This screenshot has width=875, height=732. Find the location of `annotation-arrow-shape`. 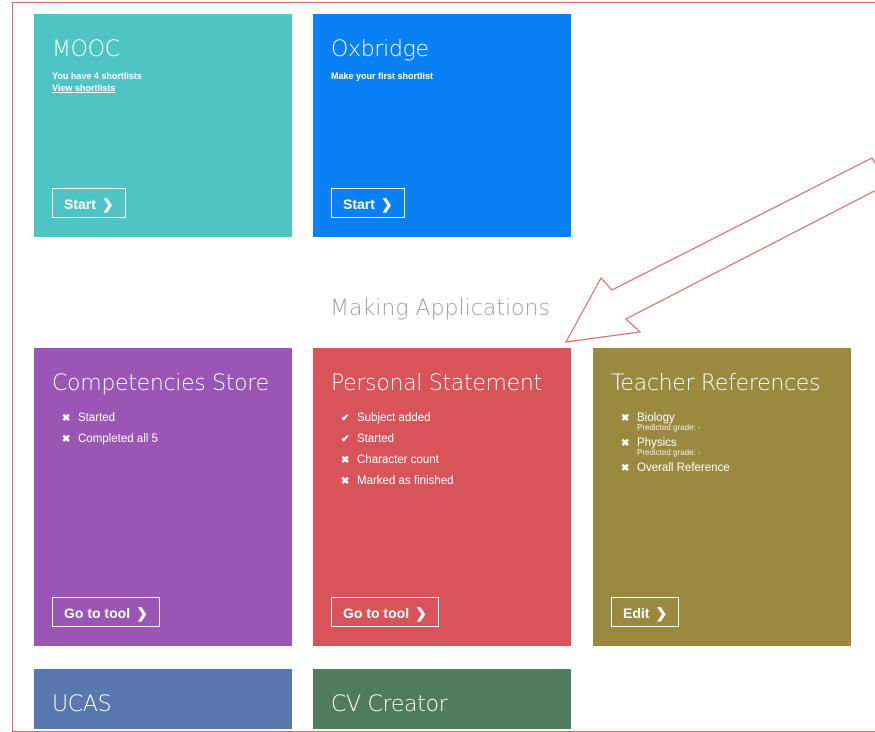

annotation-arrow-shape is located at coordinates (719, 250).